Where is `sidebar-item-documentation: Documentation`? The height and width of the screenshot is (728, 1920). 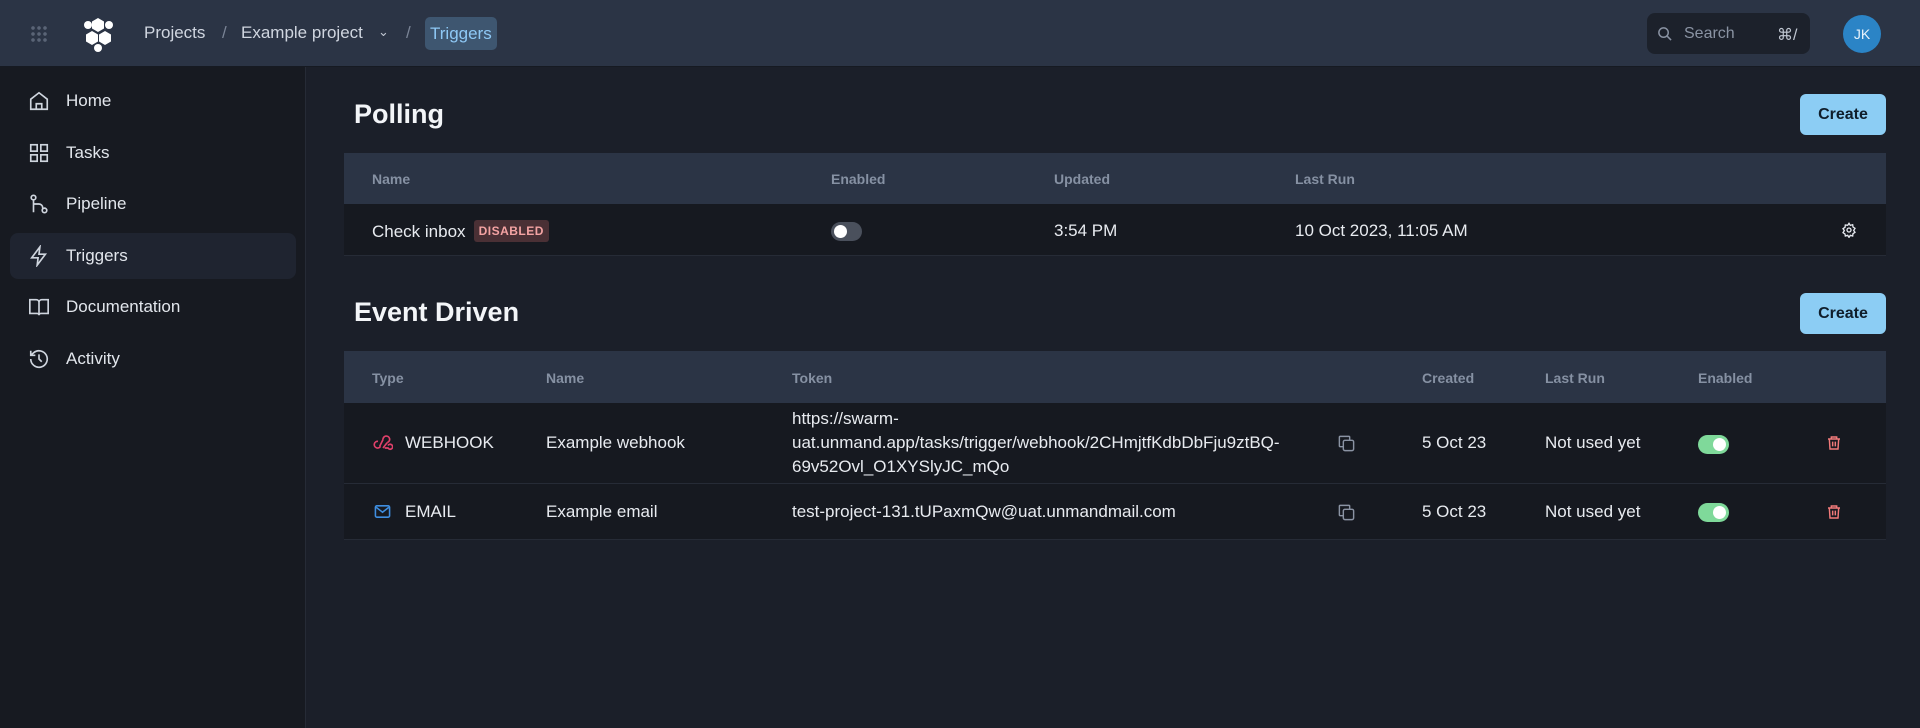
sidebar-item-documentation: Documentation is located at coordinates (153, 307).